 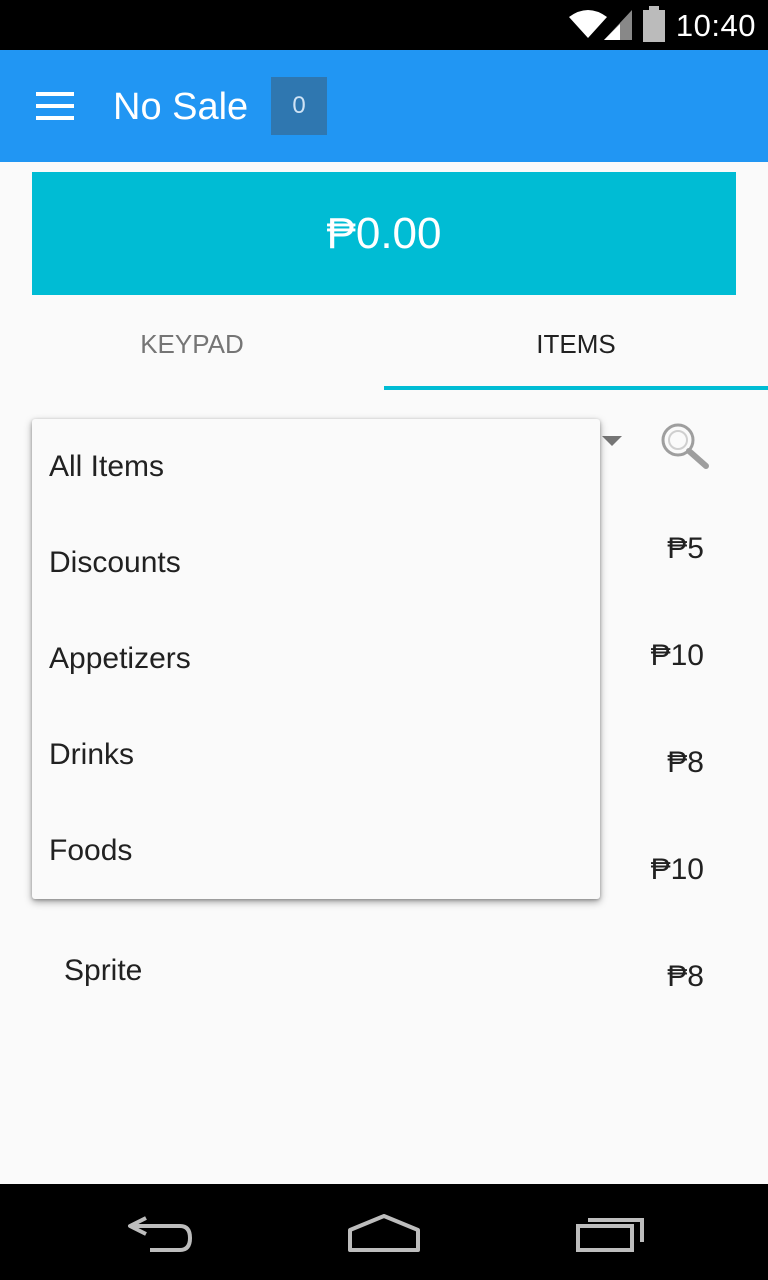 I want to click on signal-icon, so click(x=618, y=25).